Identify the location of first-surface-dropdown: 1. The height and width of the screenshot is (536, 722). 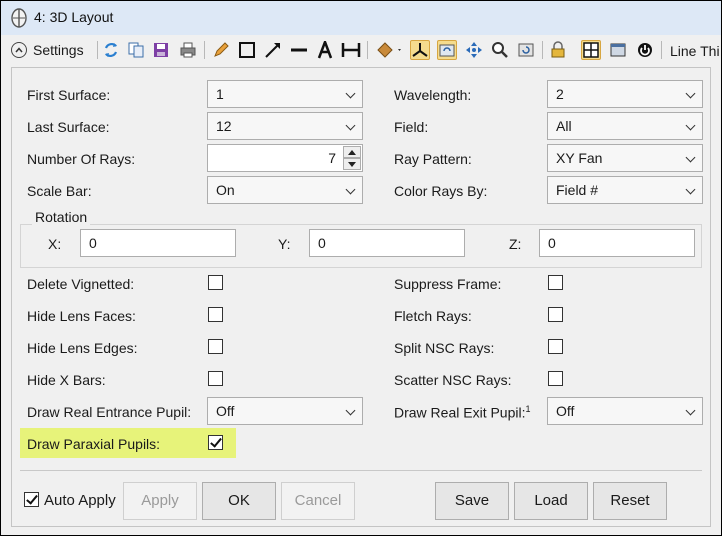
(285, 94).